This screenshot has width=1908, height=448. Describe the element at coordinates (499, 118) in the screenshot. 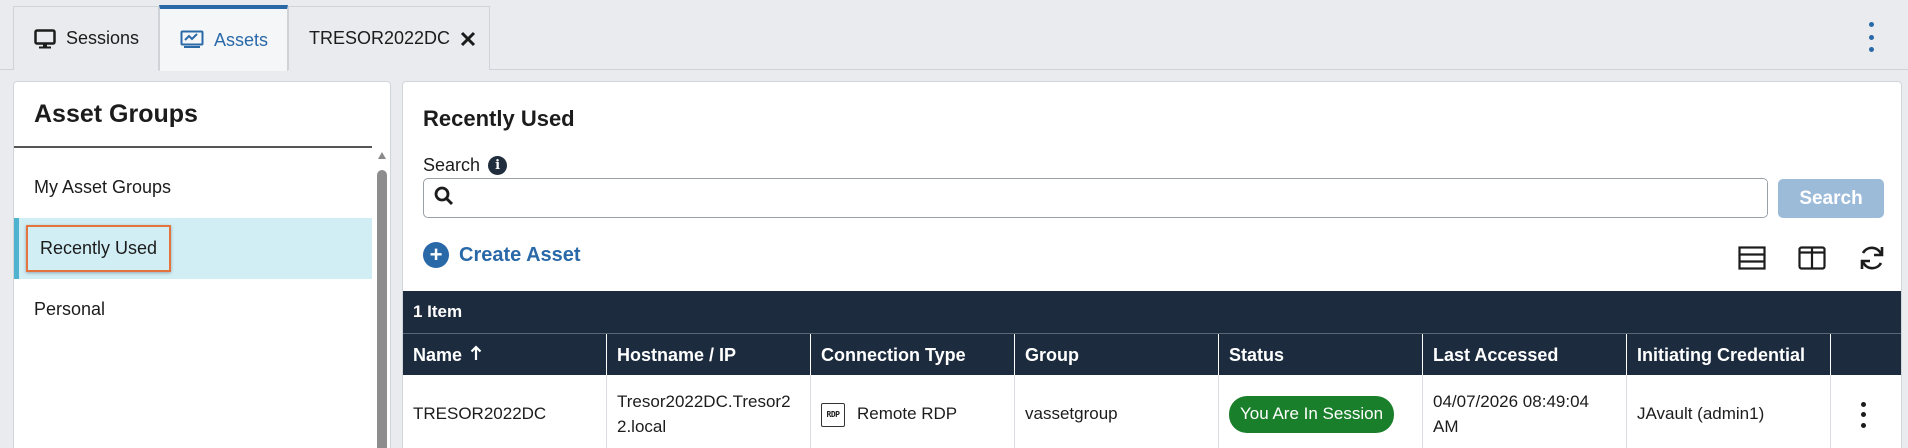

I see `page-title: Recently Used` at that location.